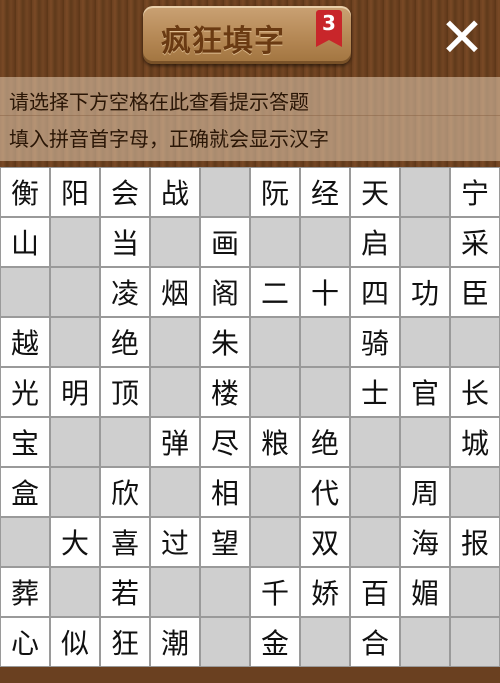  I want to click on grid-cell: 媚, so click(425, 592).